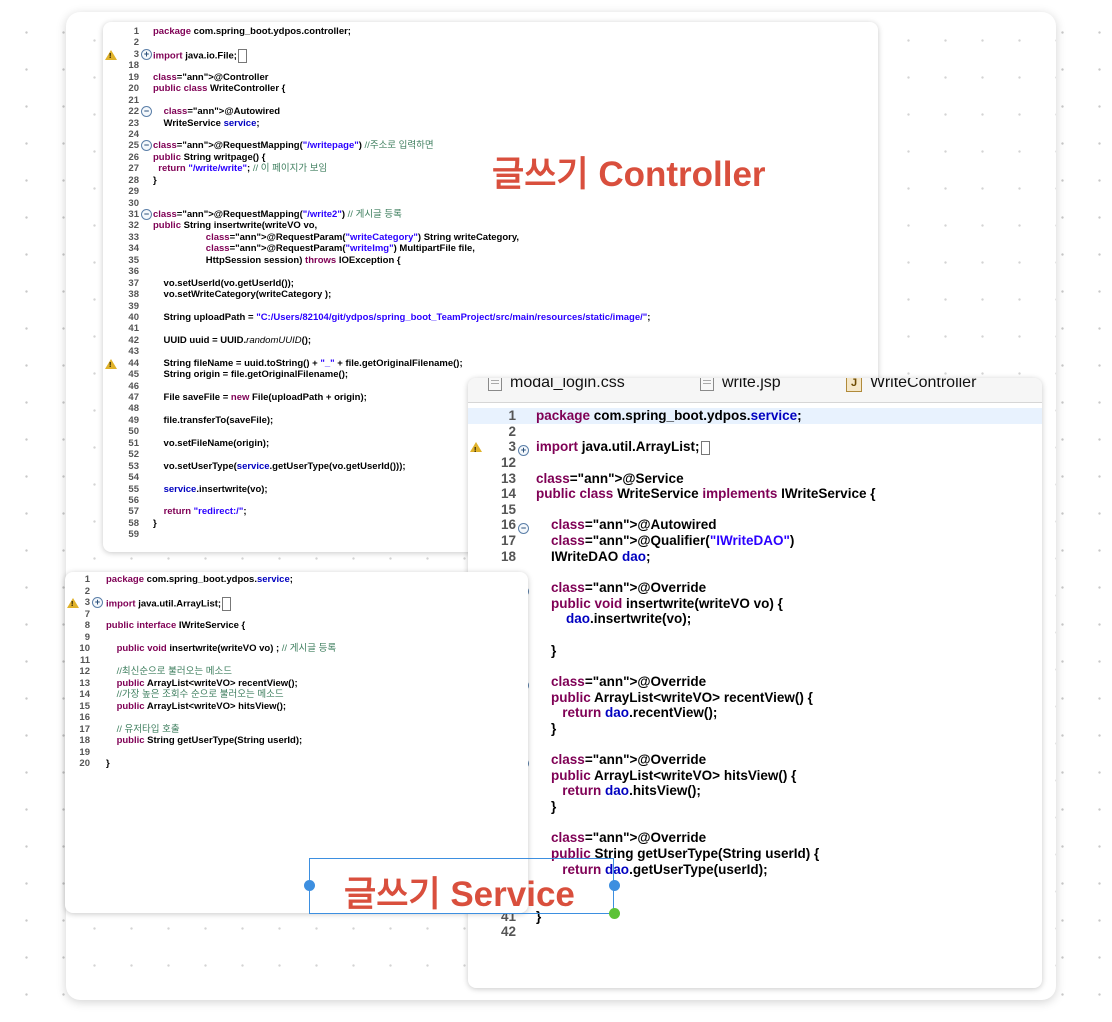  I want to click on code-line: 12, so click(755, 463).